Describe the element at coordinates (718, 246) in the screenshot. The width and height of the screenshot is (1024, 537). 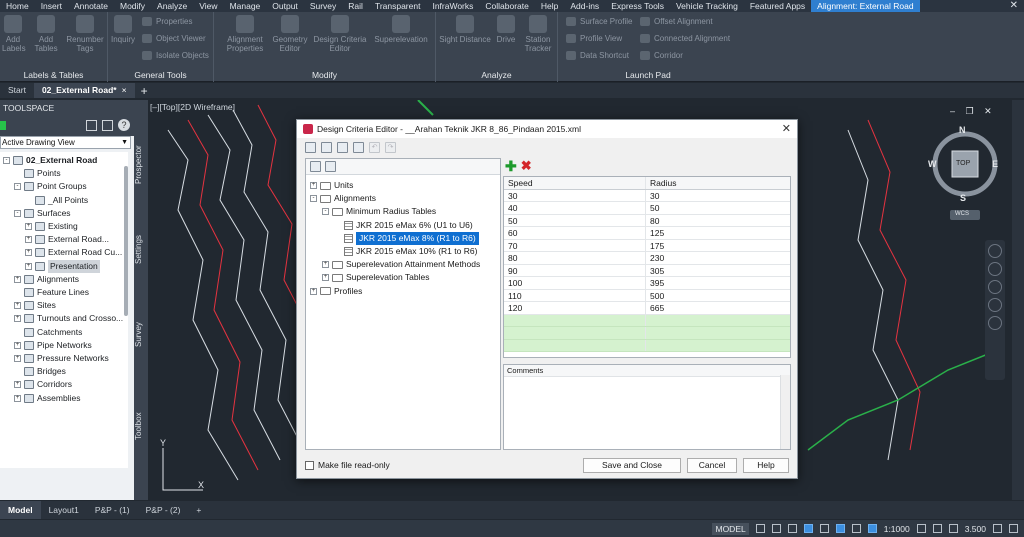
I see `radius-cell: 175` at that location.